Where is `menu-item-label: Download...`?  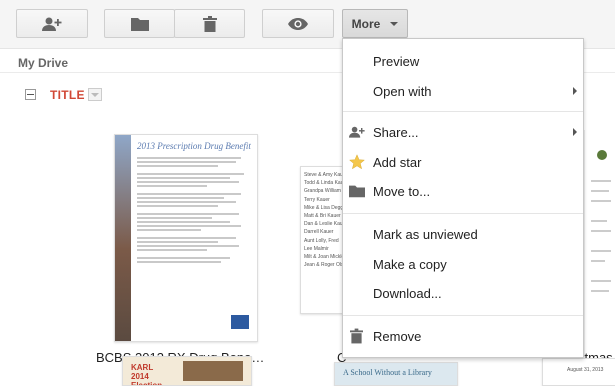
menu-item-label: Download... is located at coordinates (407, 293).